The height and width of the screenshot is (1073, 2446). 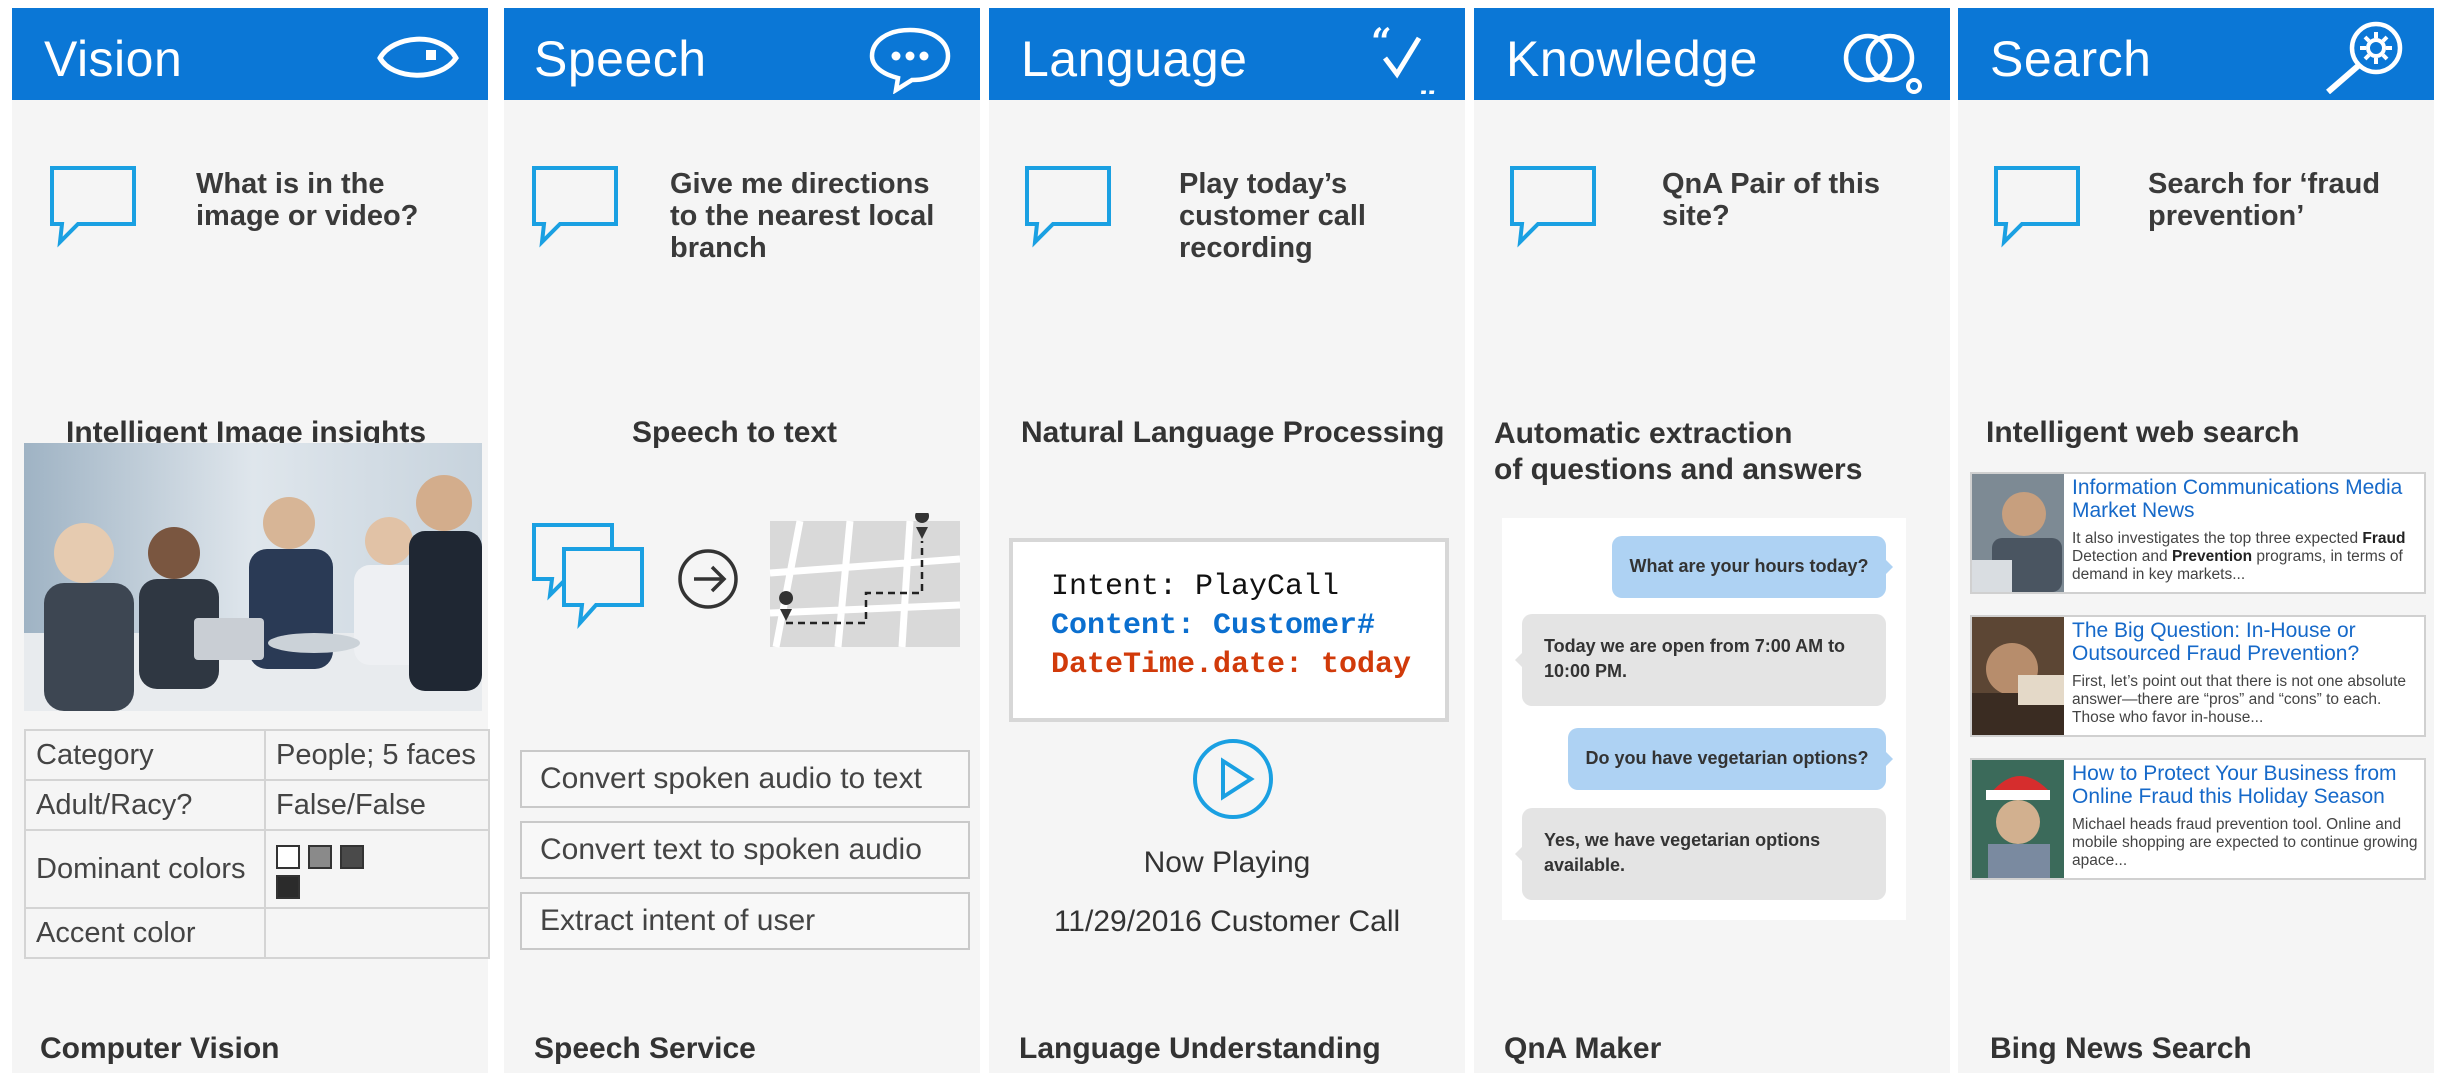 What do you see at coordinates (113, 59) in the screenshot?
I see `vision-title: Vision` at bounding box center [113, 59].